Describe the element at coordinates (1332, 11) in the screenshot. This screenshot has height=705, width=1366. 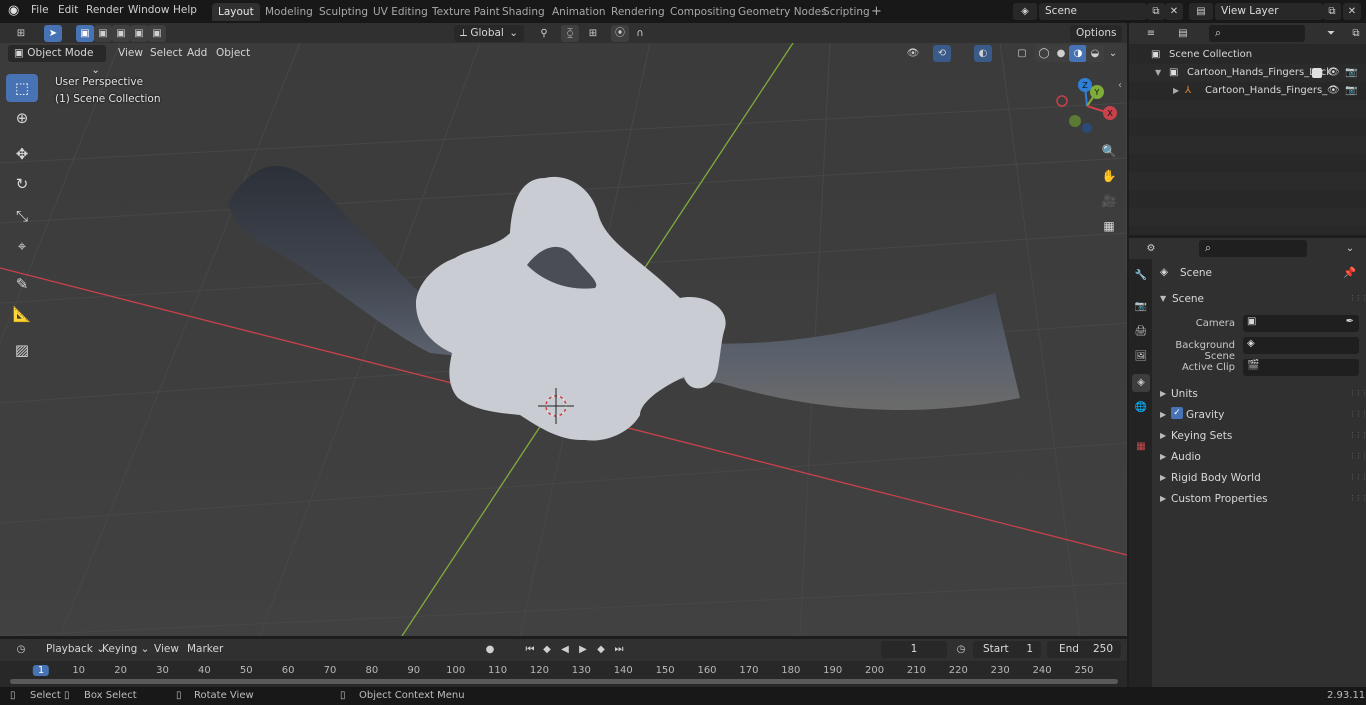
I see `new-view-layer-icon: ⧉` at that location.